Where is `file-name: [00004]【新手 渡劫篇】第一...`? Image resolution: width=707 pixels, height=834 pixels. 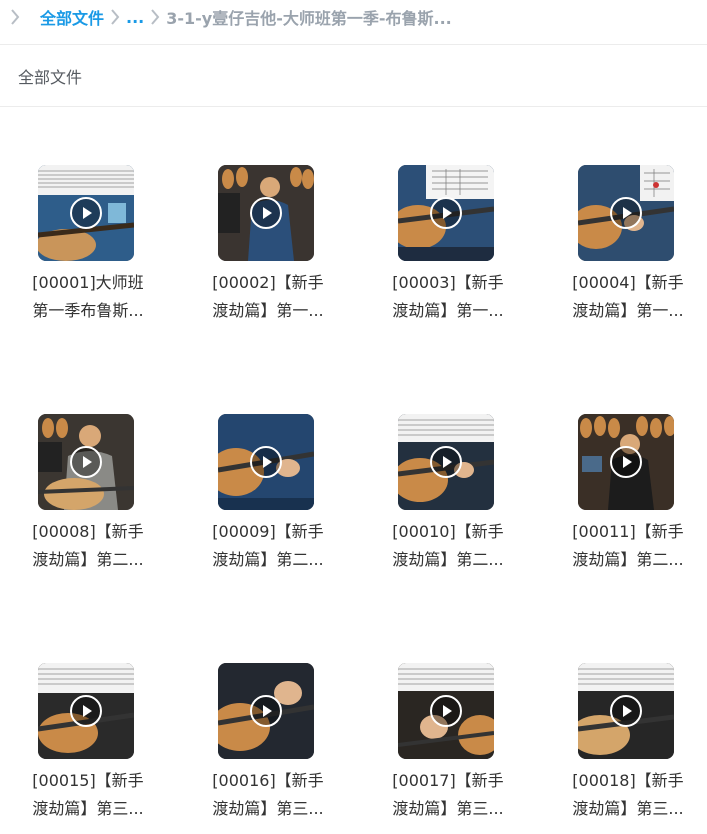
file-name: [00004]【新手 渡劫篇】第一... is located at coordinates (628, 296).